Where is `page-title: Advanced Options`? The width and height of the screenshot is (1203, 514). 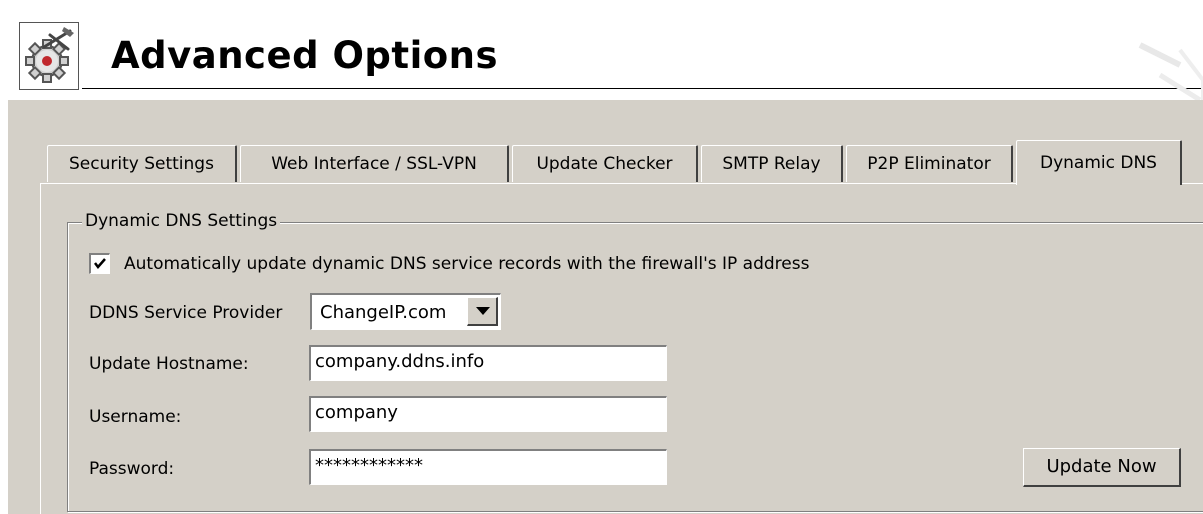
page-title: Advanced Options is located at coordinates (305, 55).